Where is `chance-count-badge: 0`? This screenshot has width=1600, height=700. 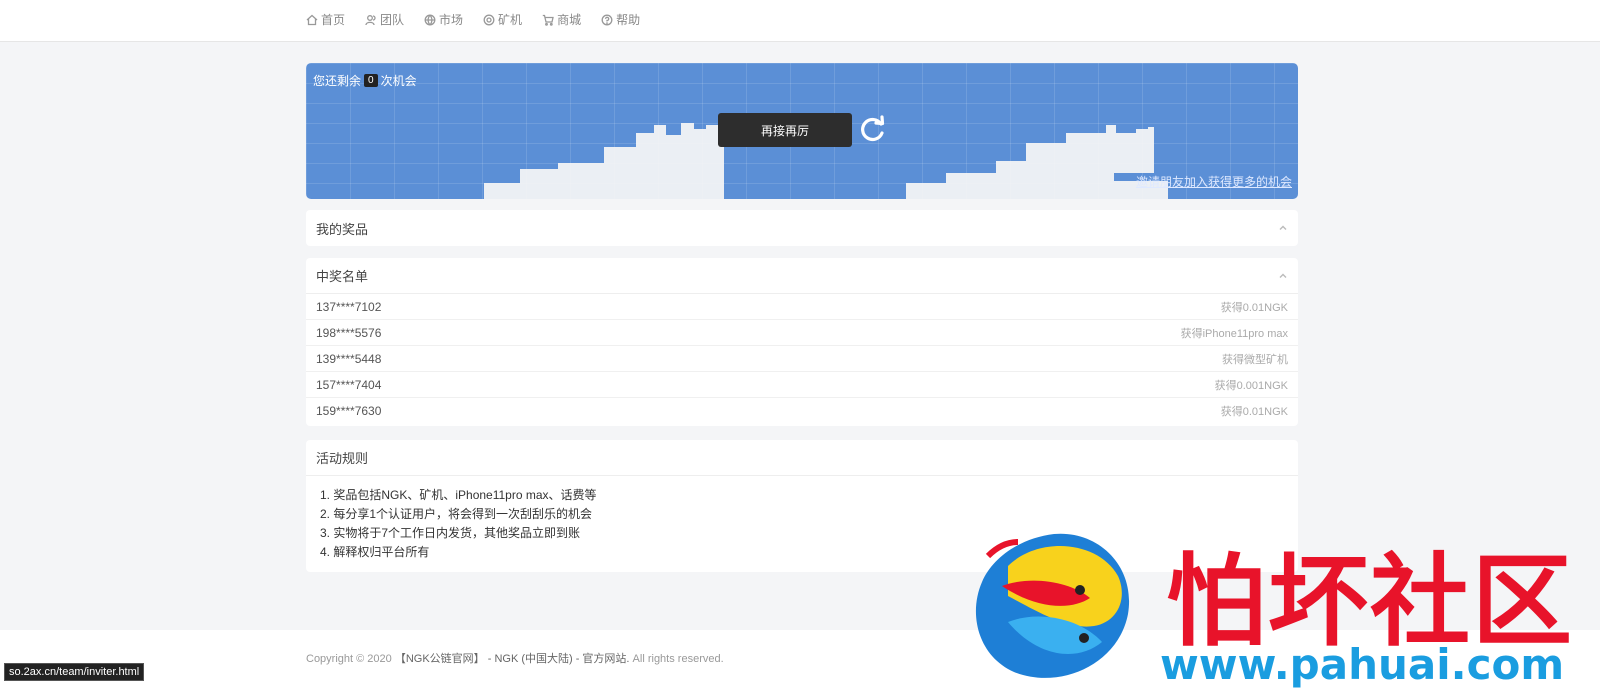
chance-count-badge: 0 is located at coordinates (371, 80).